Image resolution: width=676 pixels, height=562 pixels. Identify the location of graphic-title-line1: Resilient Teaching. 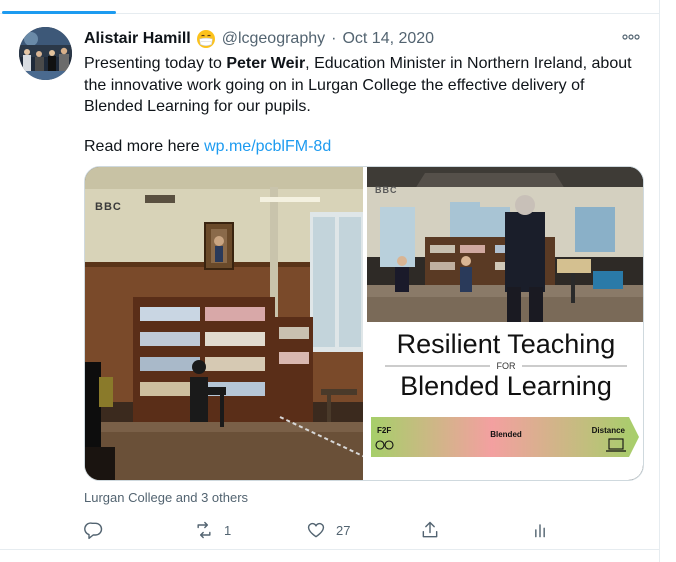
(506, 344).